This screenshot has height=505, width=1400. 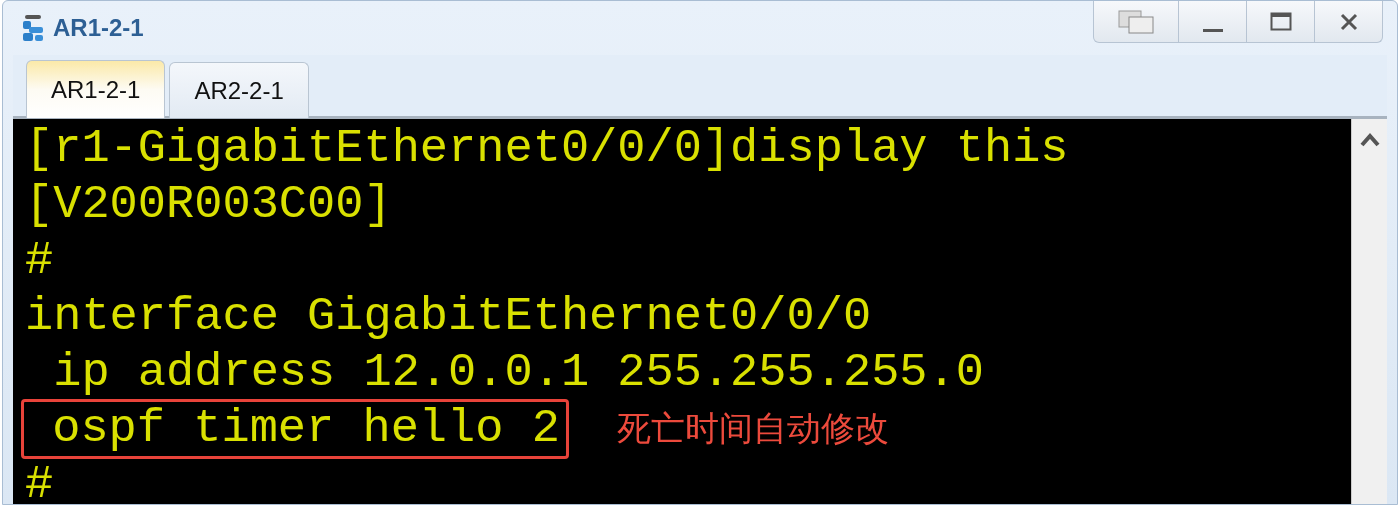 What do you see at coordinates (1212, 30) in the screenshot?
I see `minimize-icon` at bounding box center [1212, 30].